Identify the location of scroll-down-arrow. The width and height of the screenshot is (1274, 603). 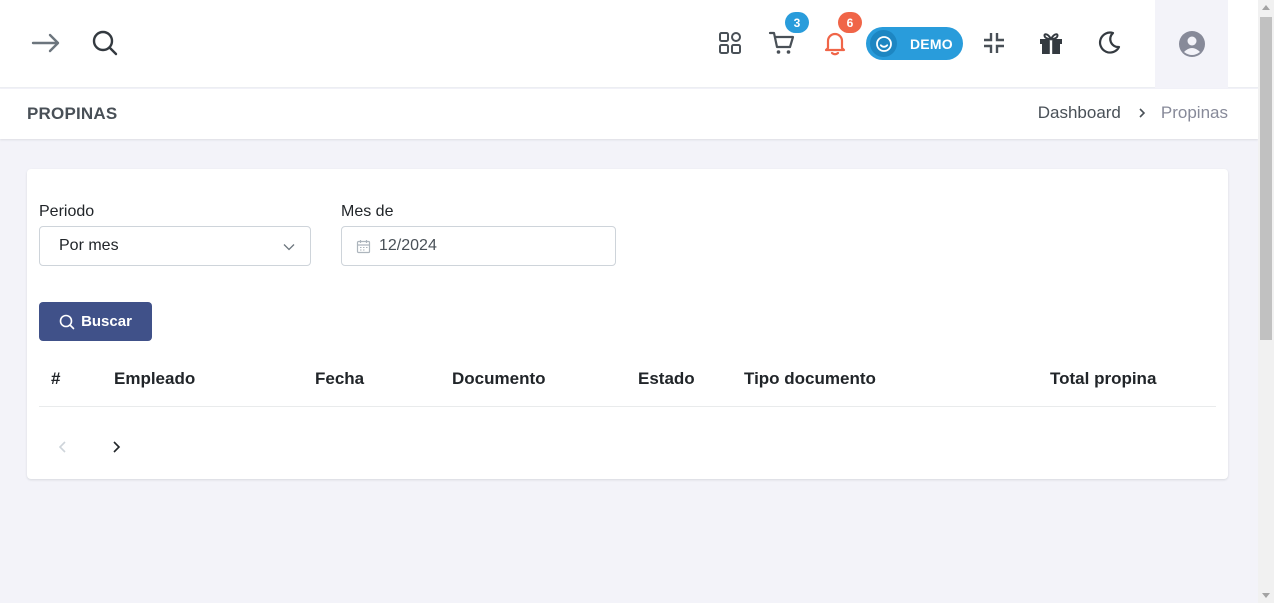
(1266, 595).